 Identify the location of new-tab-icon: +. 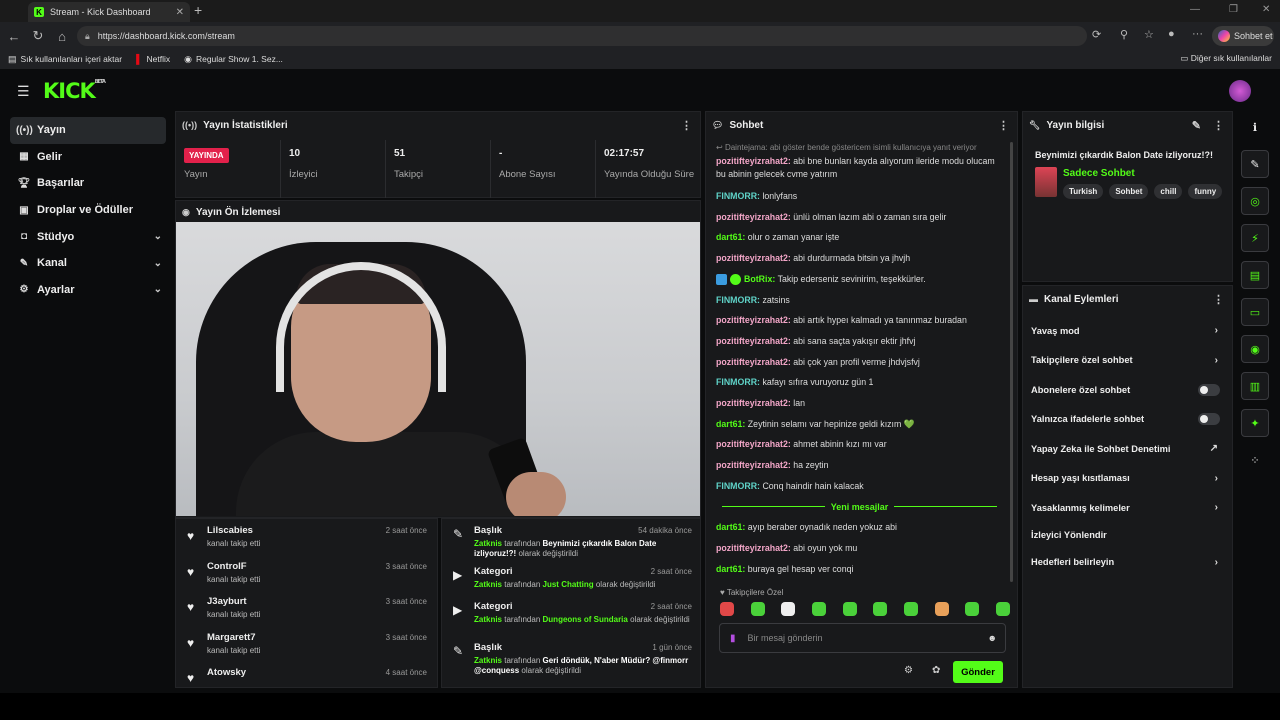
(198, 10).